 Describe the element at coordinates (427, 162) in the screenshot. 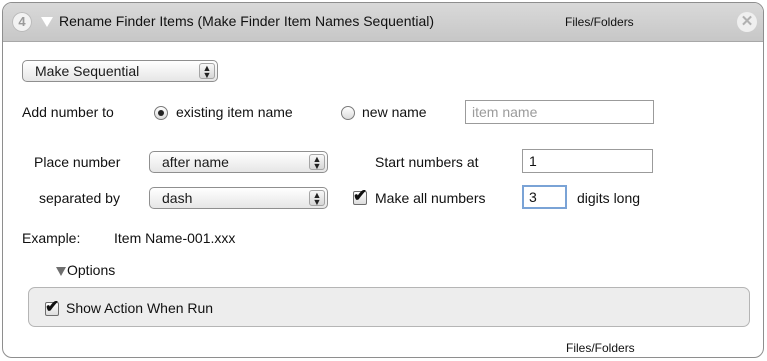

I see `start-numbers-label: Start numbers at` at that location.